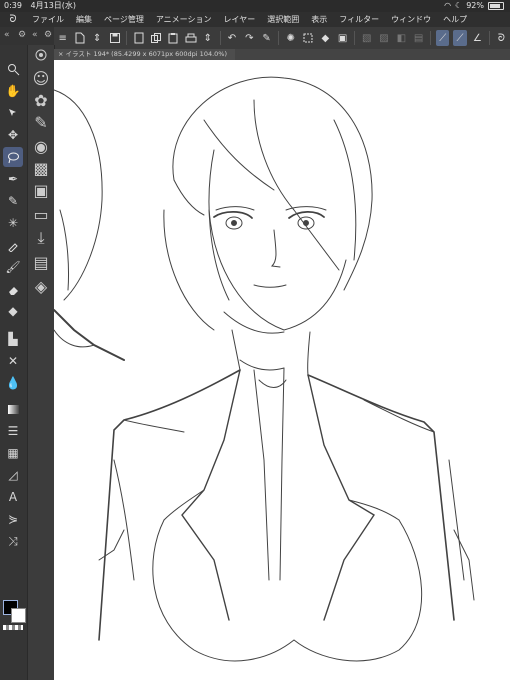  Describe the element at coordinates (325, 38) in the screenshot. I see `fill-bucket-icon: ◆` at that location.